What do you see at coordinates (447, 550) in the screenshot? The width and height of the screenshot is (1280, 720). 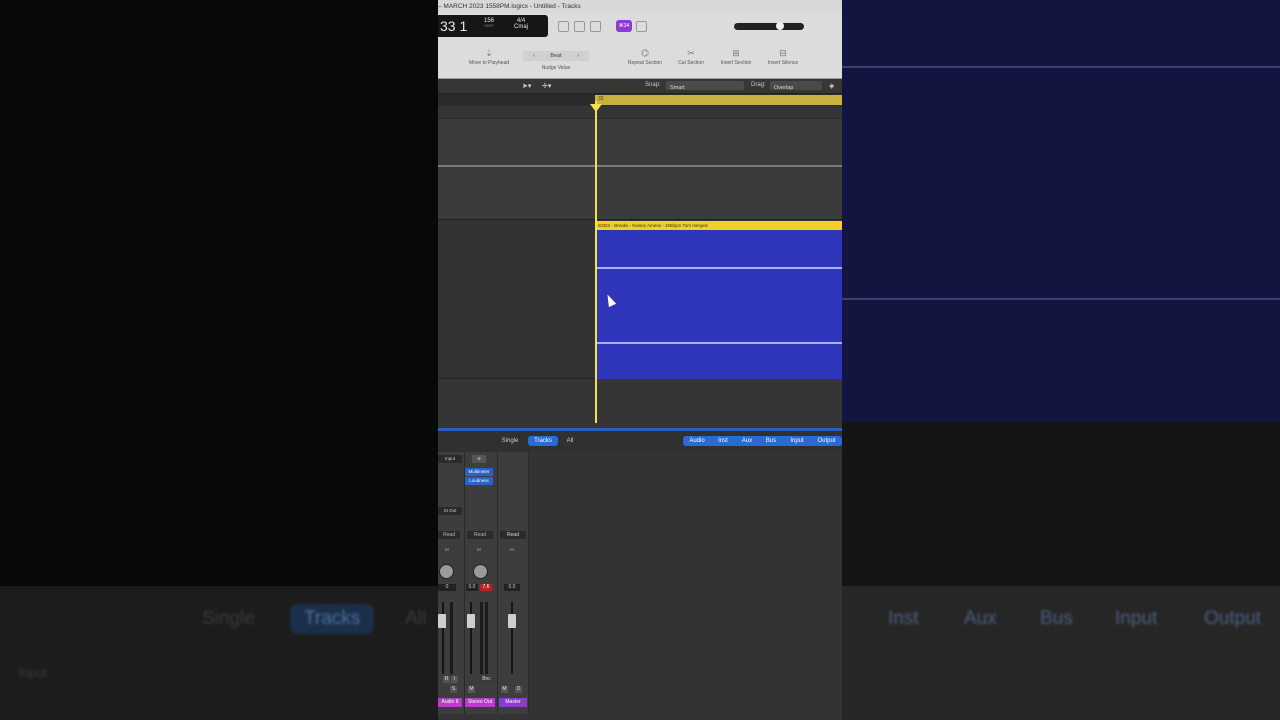 I see `strip1-group-icon: ⋈` at bounding box center [447, 550].